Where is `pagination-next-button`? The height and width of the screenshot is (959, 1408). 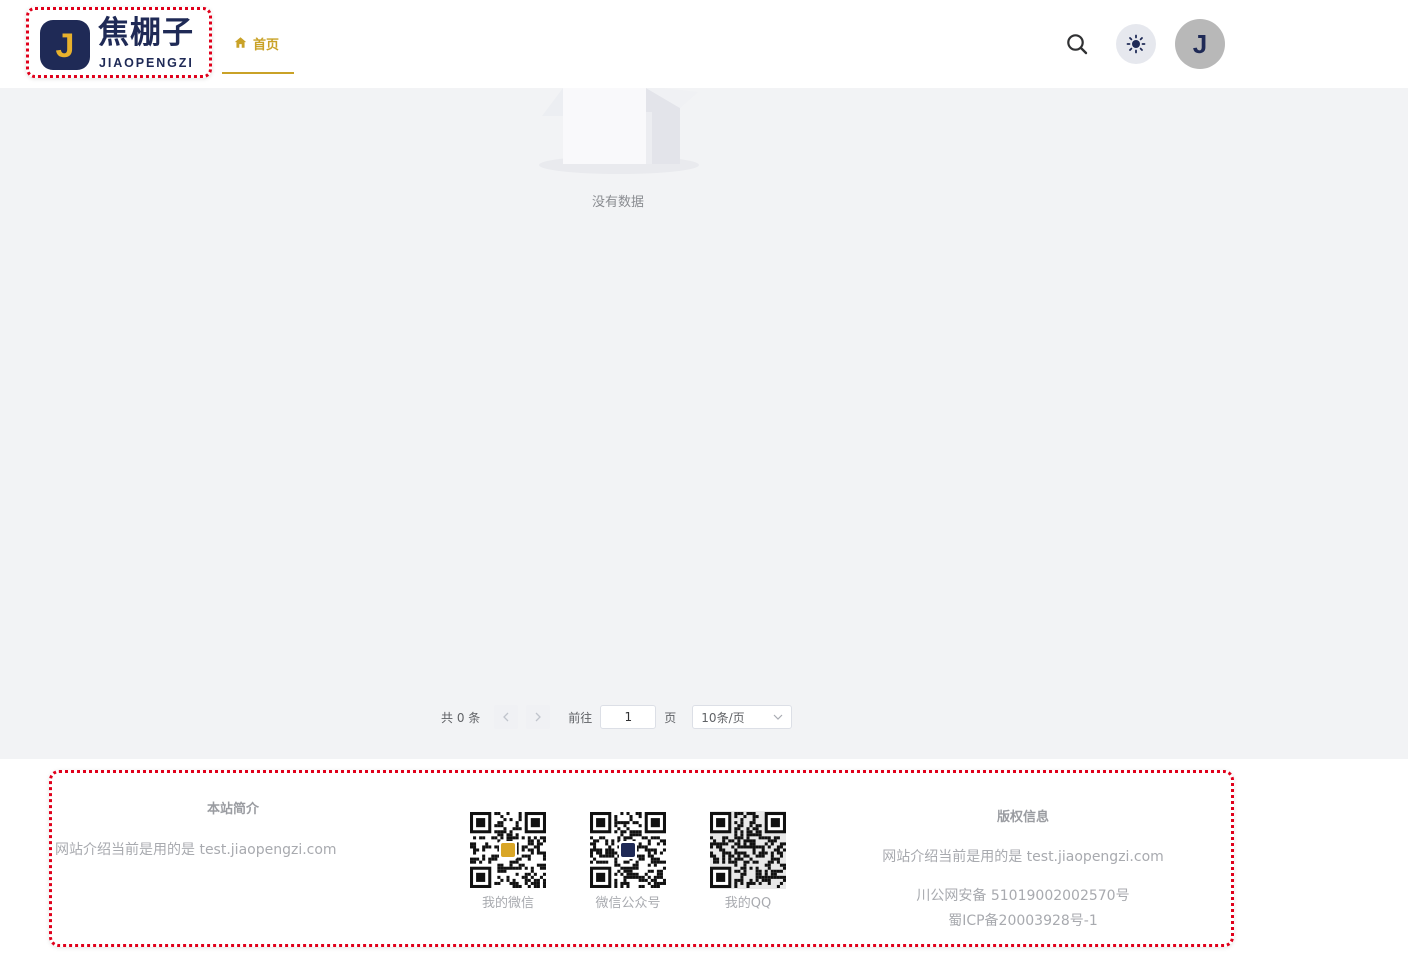
pagination-next-button is located at coordinates (538, 717).